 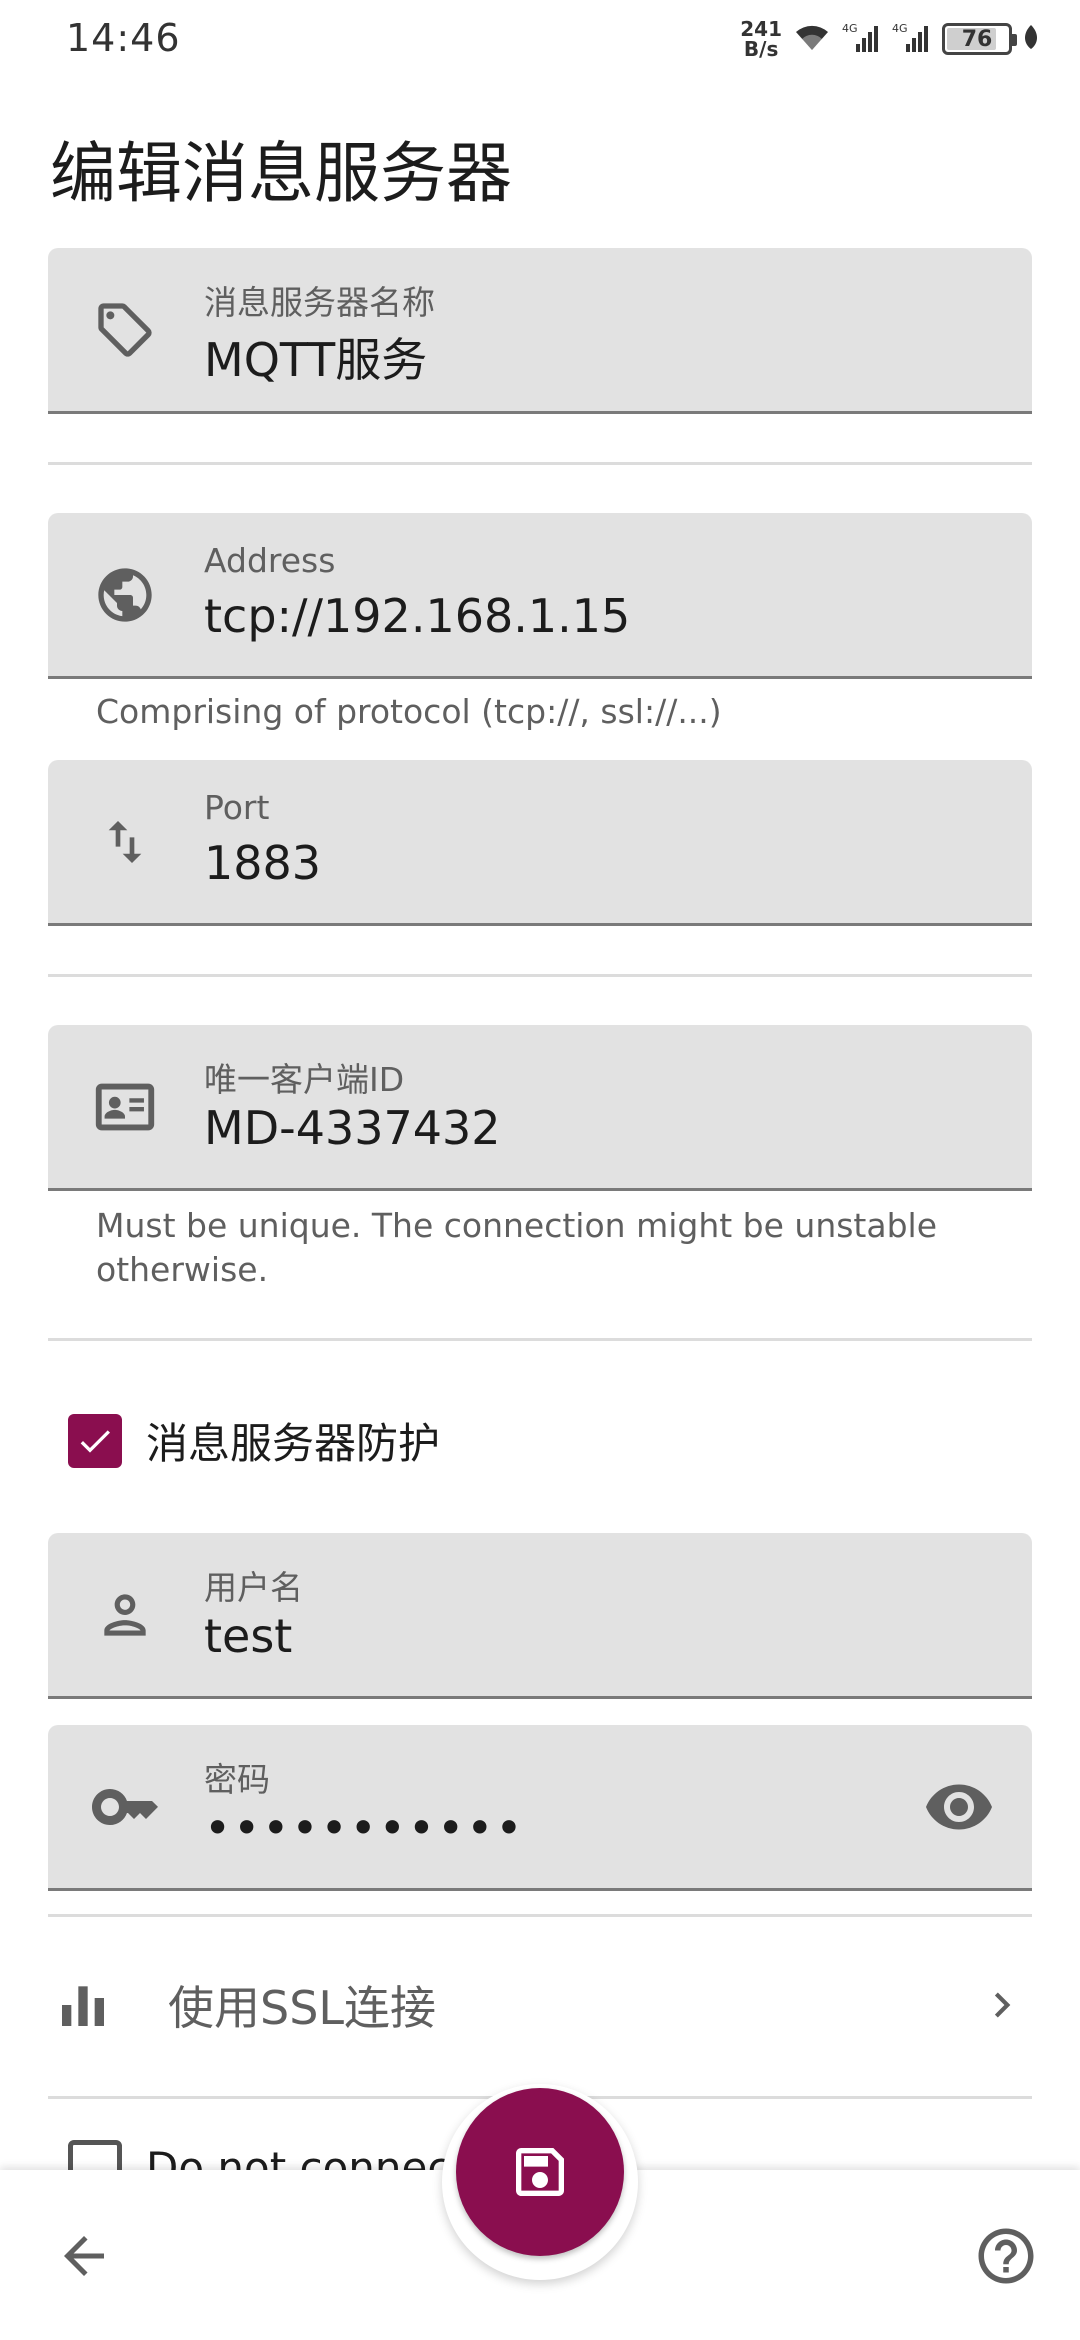 I want to click on ssl-settings-label: 使用SSL连接, so click(x=302, y=2008).